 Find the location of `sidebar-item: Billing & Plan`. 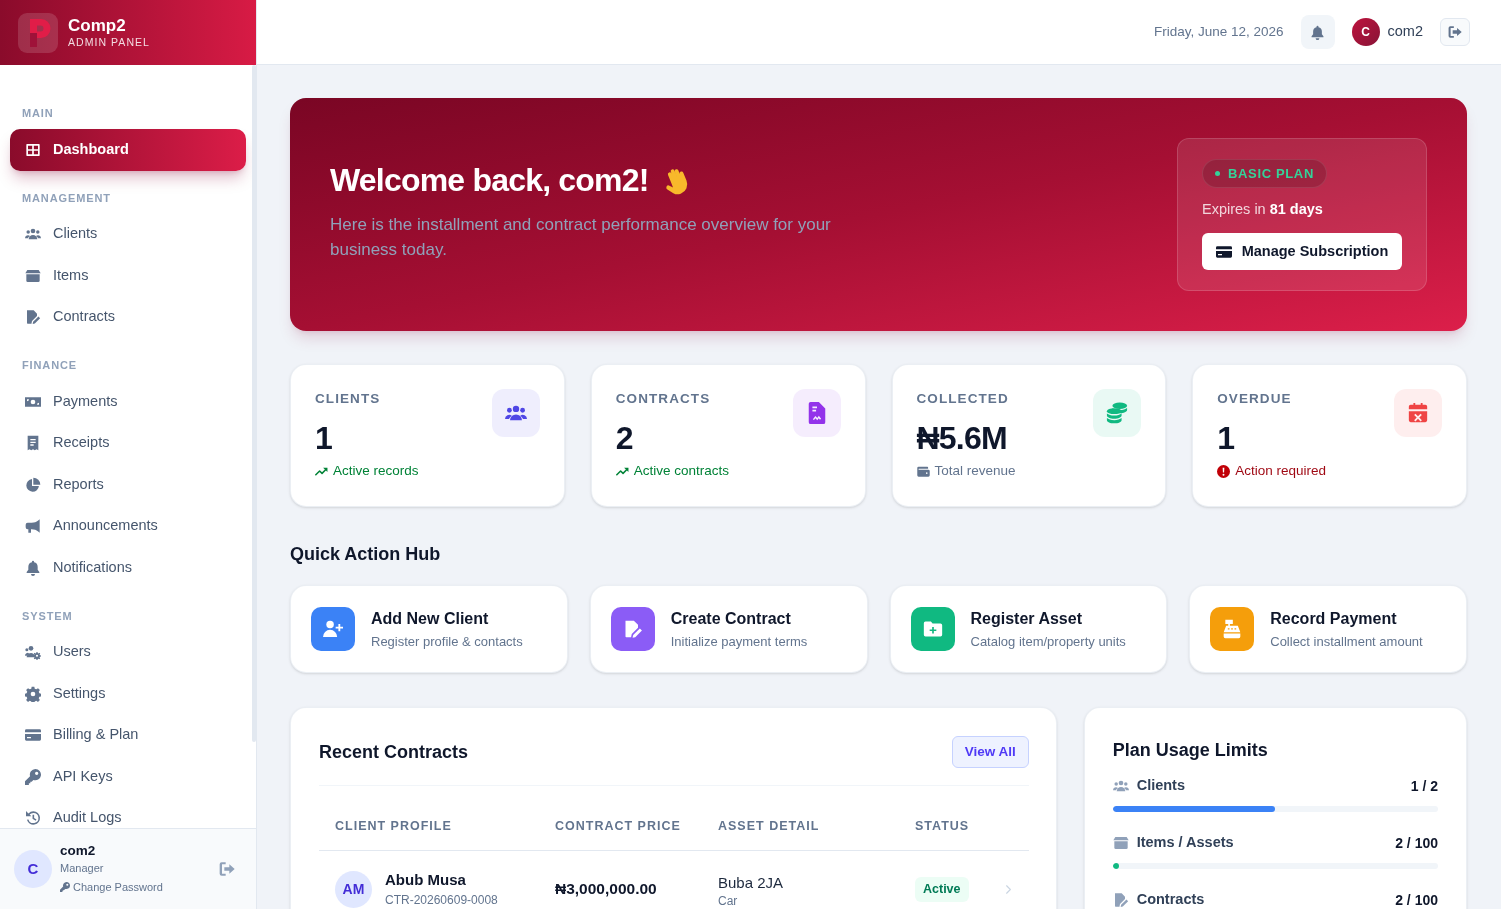

sidebar-item: Billing & Plan is located at coordinates (128, 735).